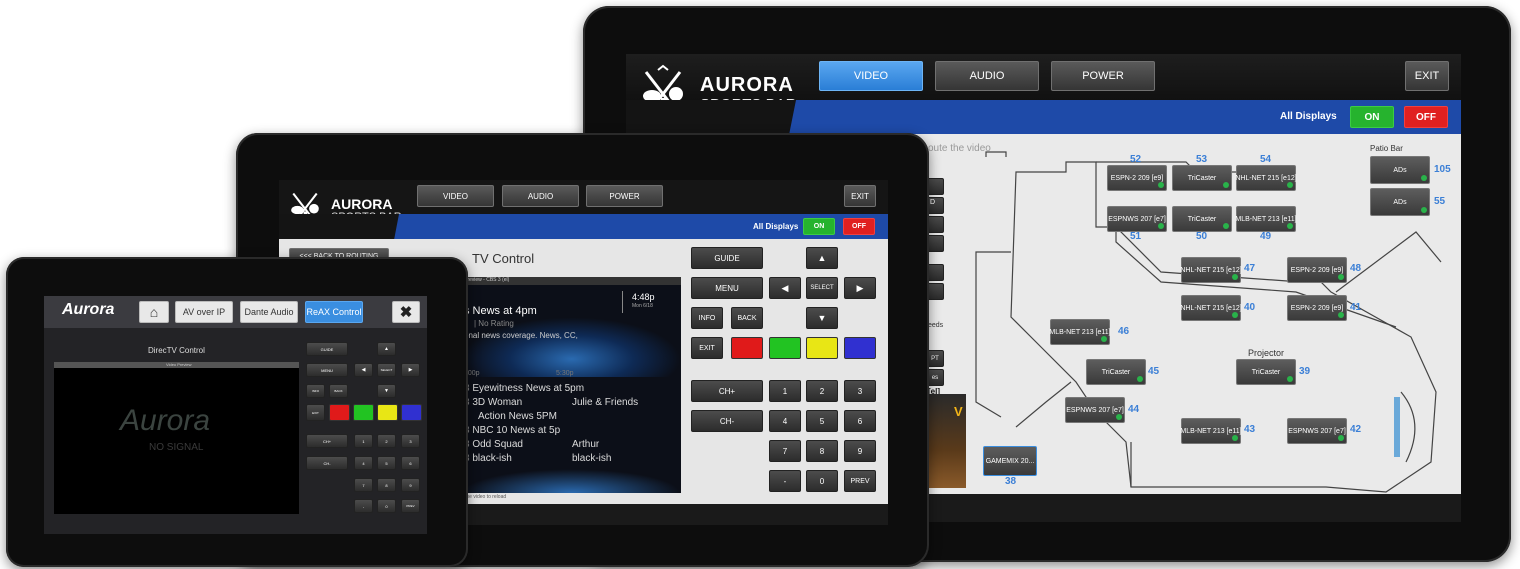 The image size is (1520, 569). I want to click on tab-dante-audio: Dante Audio, so click(269, 312).